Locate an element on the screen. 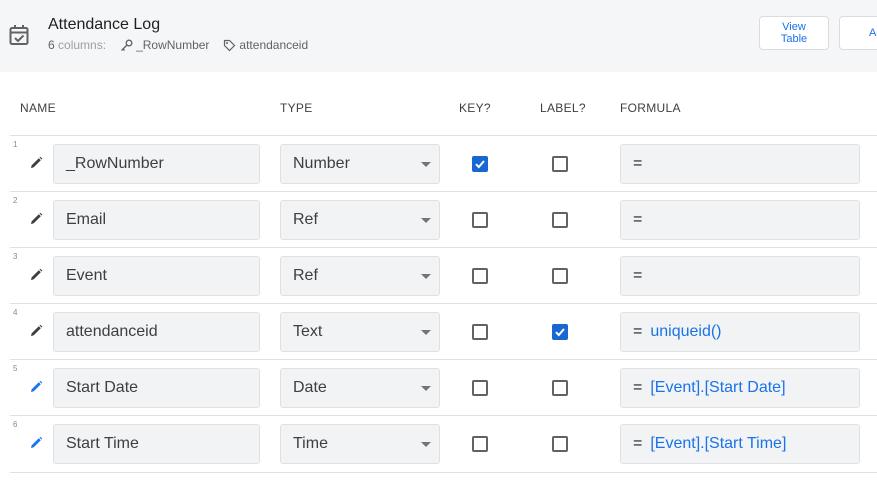  table-row: 1 _RowNumber Number = is located at coordinates (443, 163).